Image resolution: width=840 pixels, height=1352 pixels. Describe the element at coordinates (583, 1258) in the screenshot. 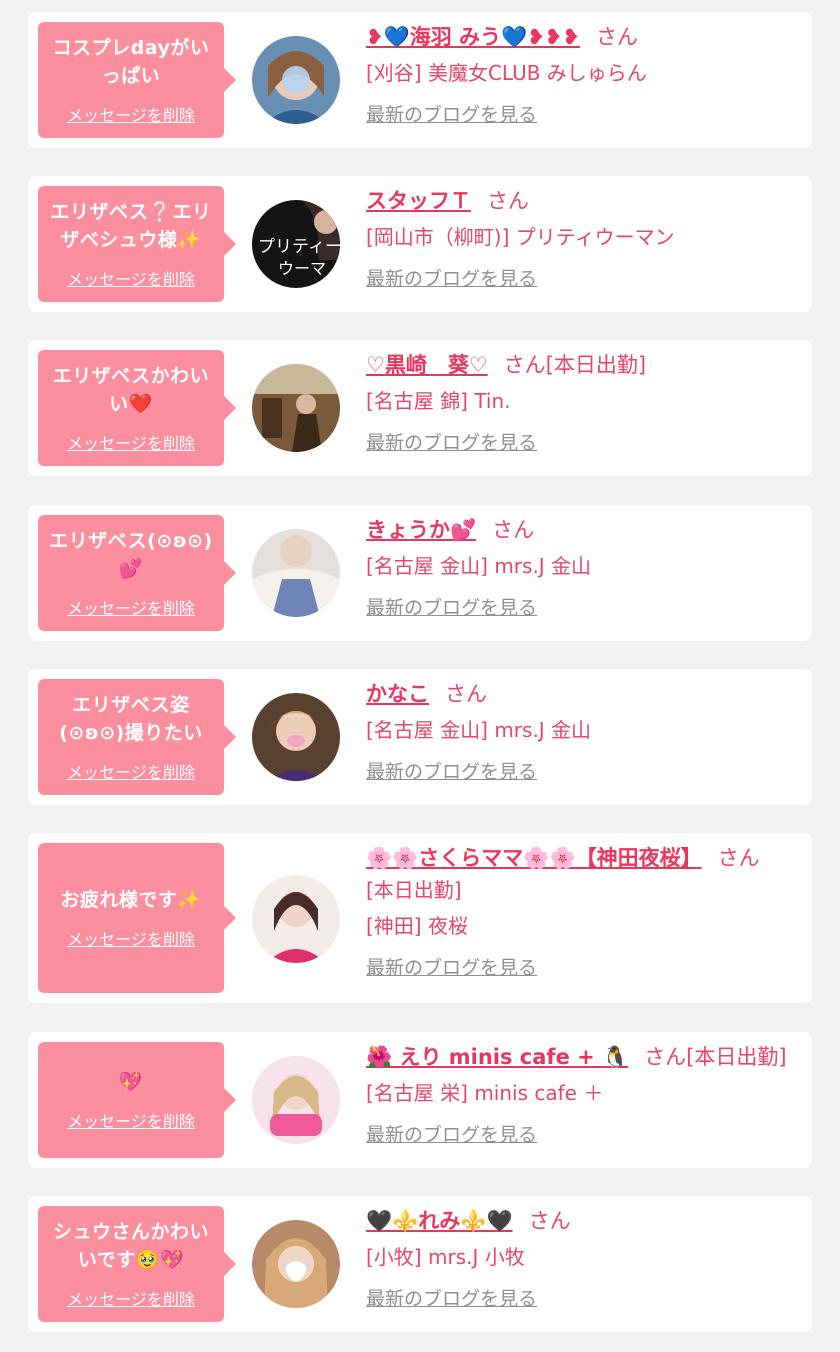

I see `cast-info: 🖤⚜️れみ⚜️🖤 さん [小牧] mrs.J 小牧 最新のブログを見る` at that location.